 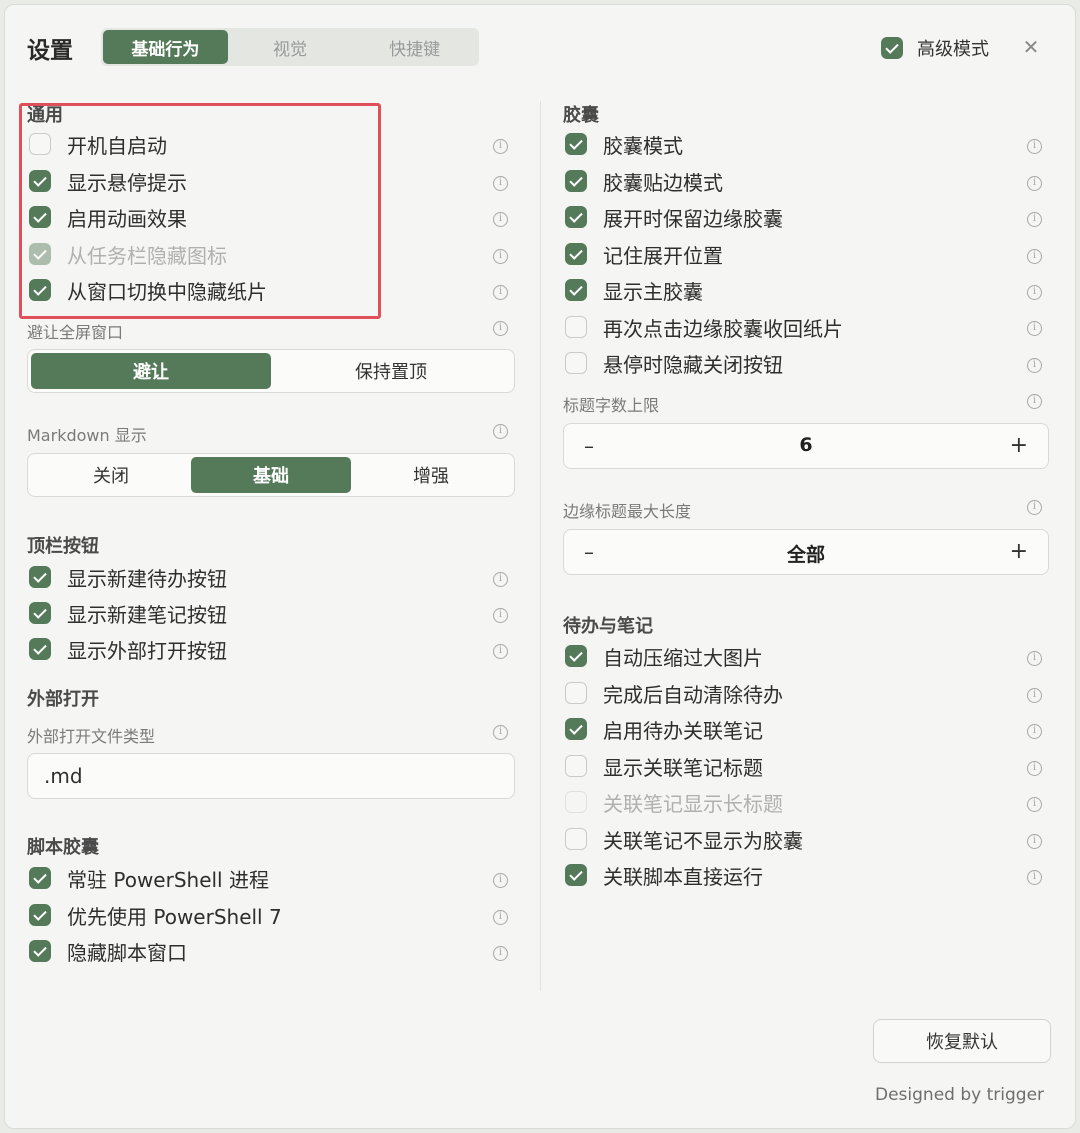 I want to click on advanced-mode-checkbox, so click(x=892, y=48).